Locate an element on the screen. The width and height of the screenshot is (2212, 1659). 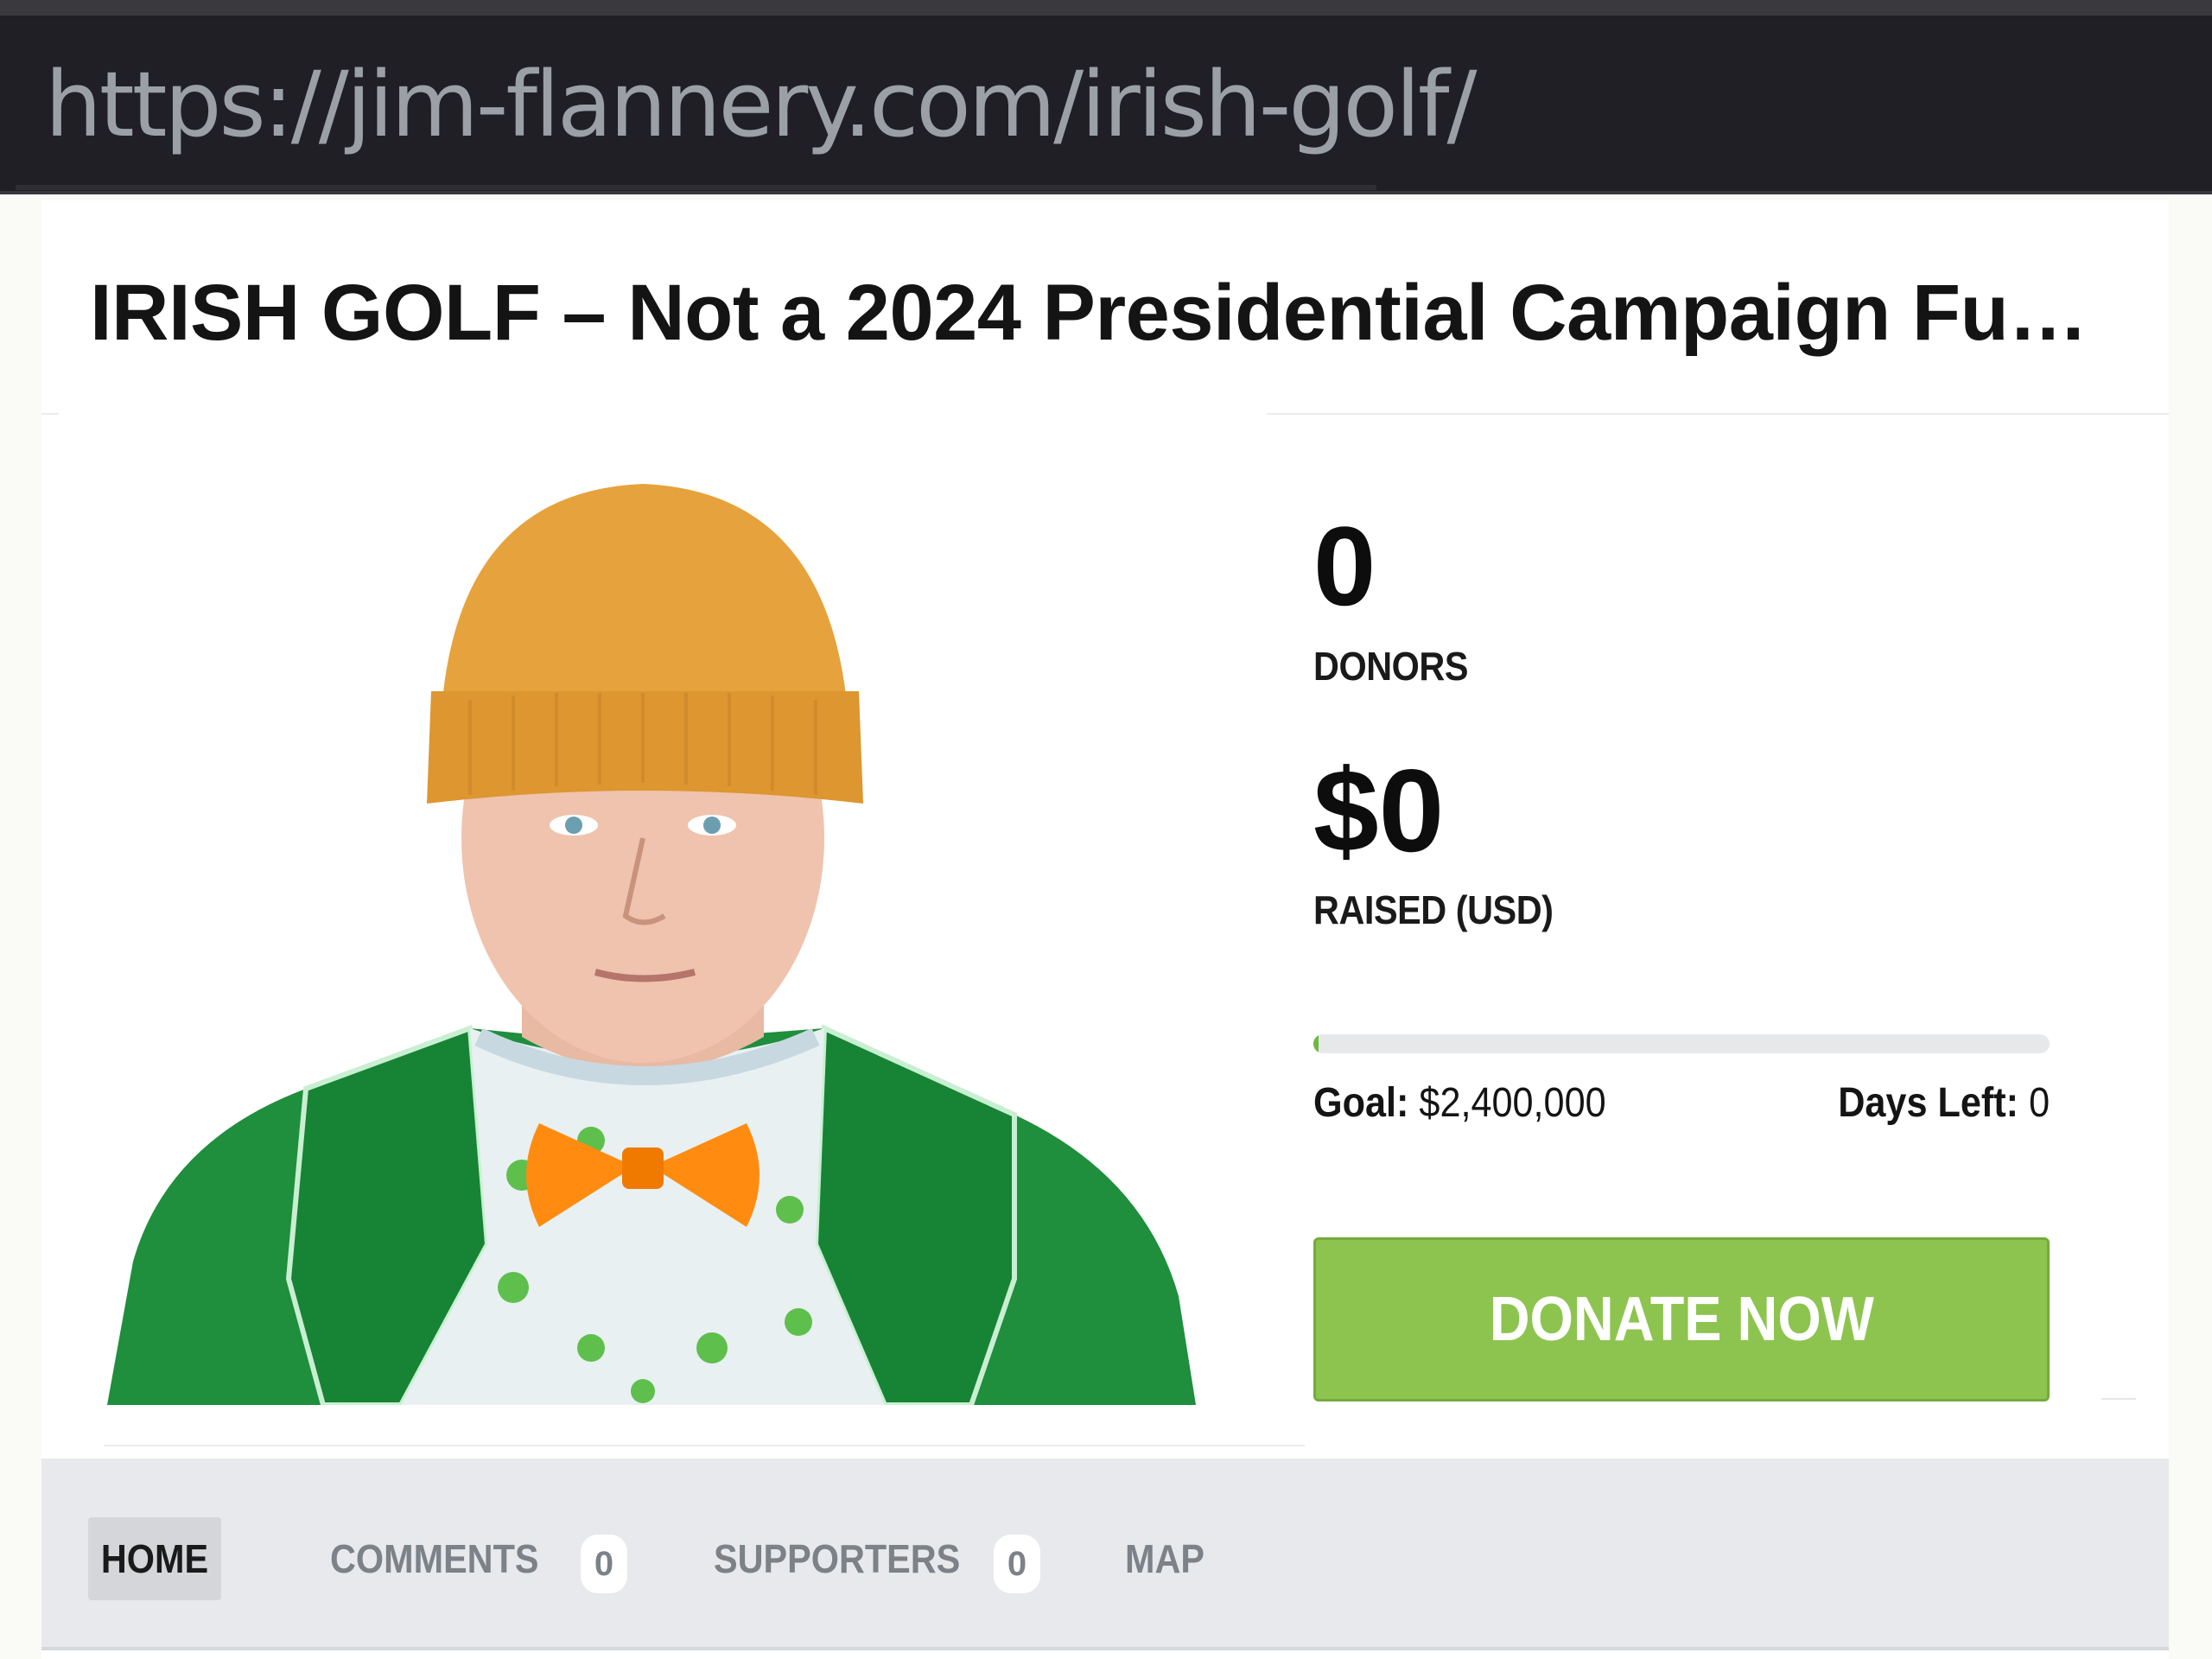
days-left: Days Left: 0 is located at coordinates (1944, 1103).